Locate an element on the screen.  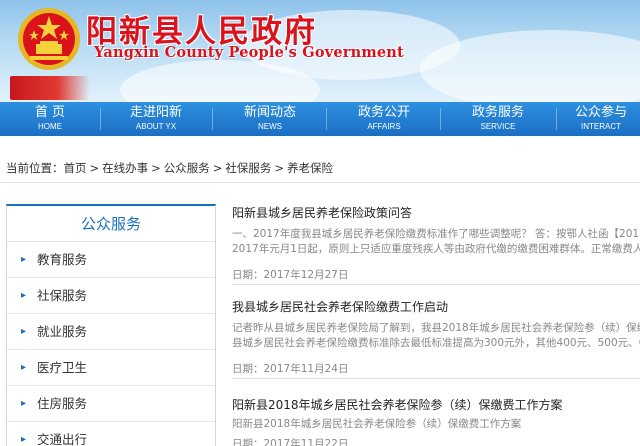
sidebar-item-social-security: ▸ 社保服务 is located at coordinates (111, 296).